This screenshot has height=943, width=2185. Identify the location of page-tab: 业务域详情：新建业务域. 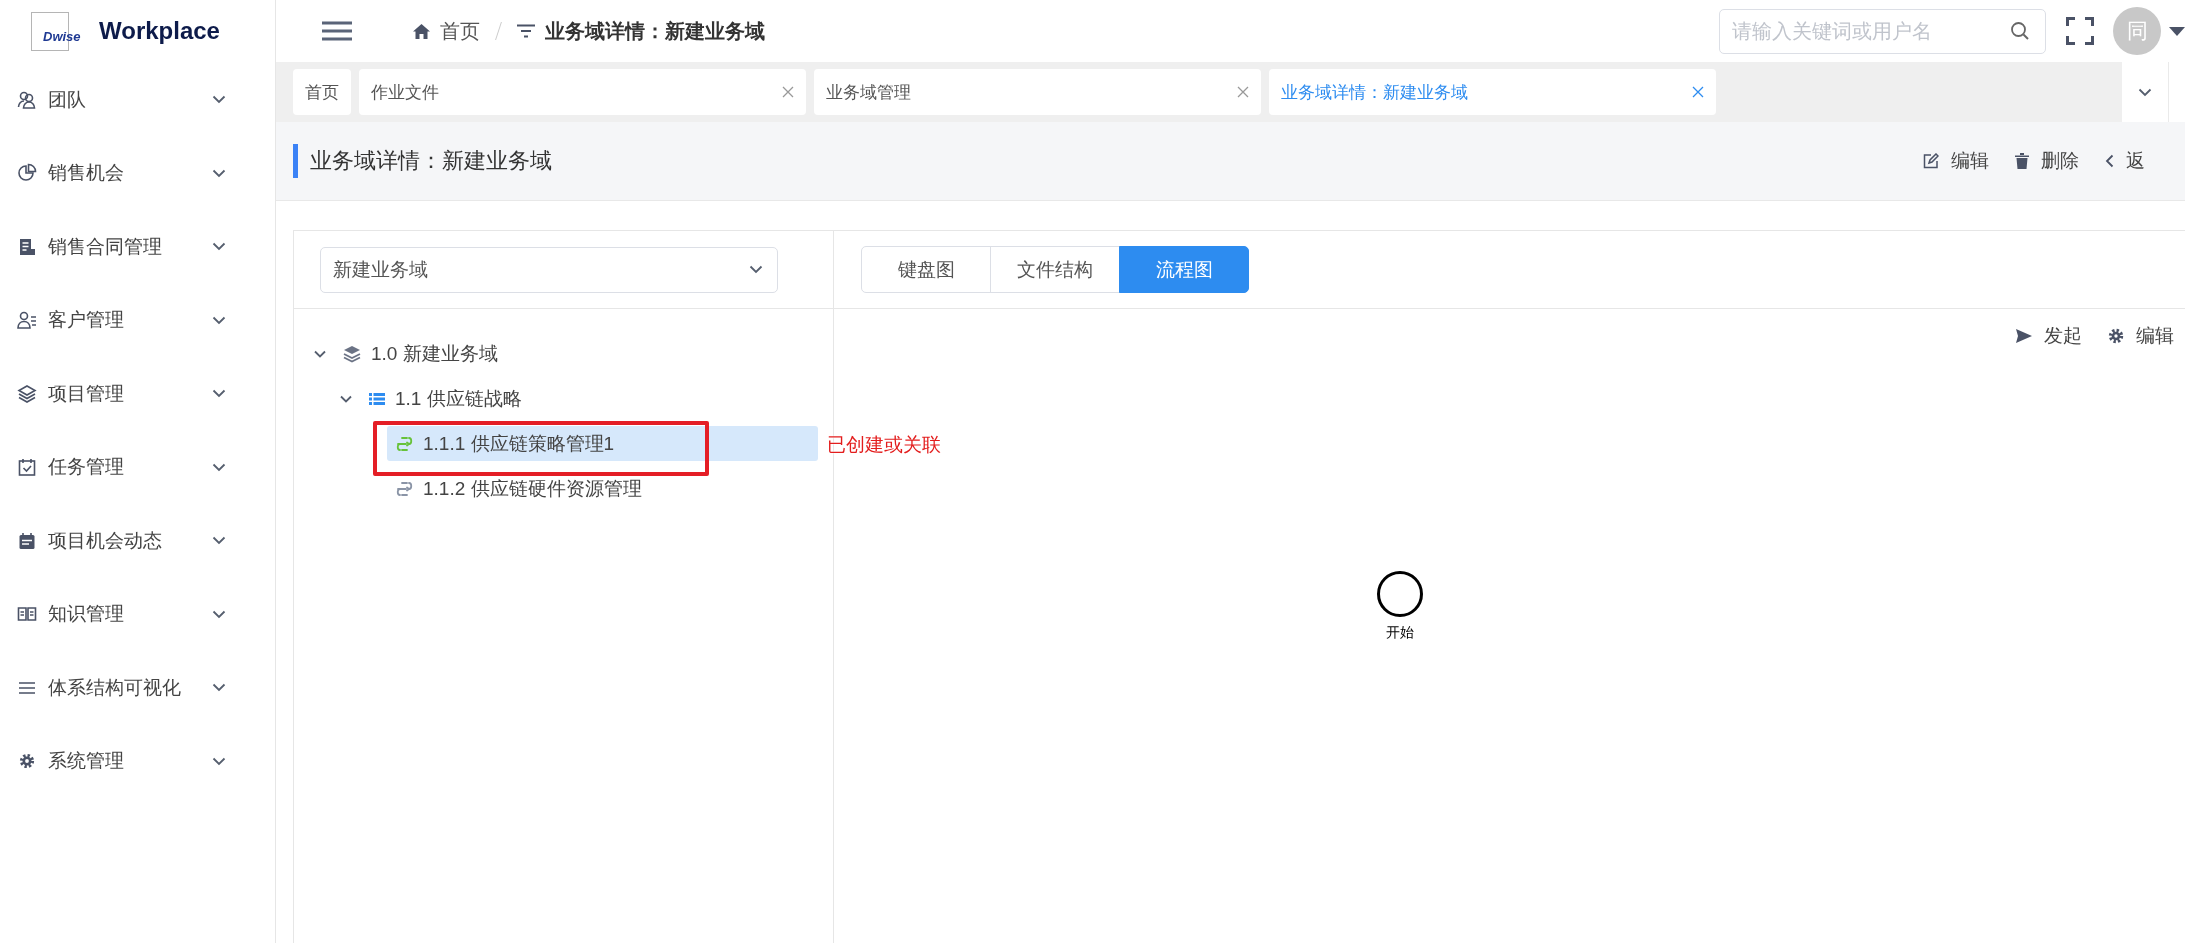
(1492, 92).